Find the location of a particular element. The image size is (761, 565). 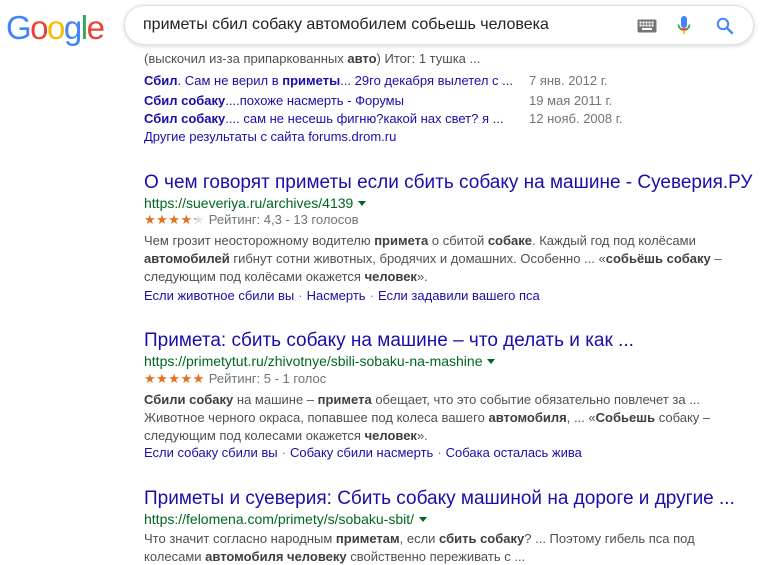

logo-letter: e is located at coordinates (95, 27).